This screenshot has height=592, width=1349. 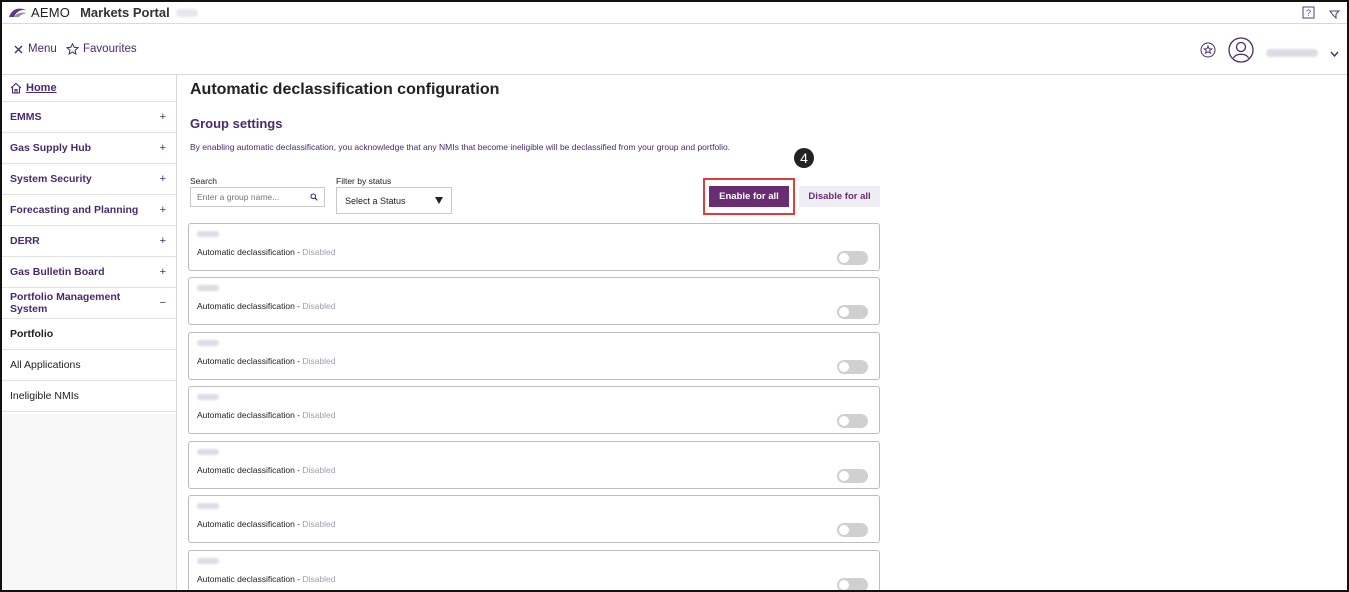 I want to click on sidebar-item-gas-bulletin-board: Gas Bulletin Board +, so click(x=89, y=272).